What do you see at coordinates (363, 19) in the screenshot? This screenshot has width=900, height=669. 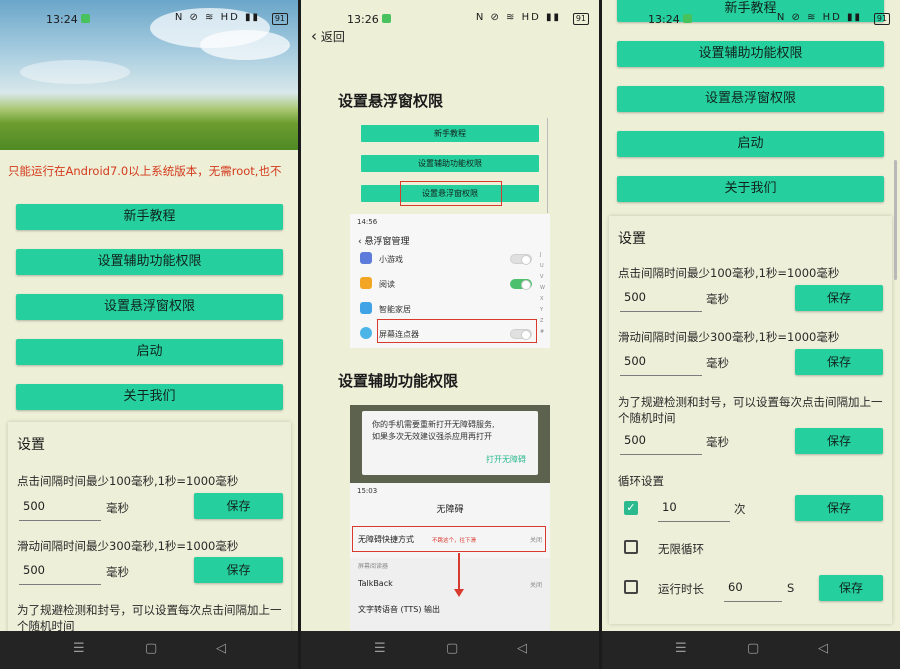 I see `status-time: 13:26` at bounding box center [363, 19].